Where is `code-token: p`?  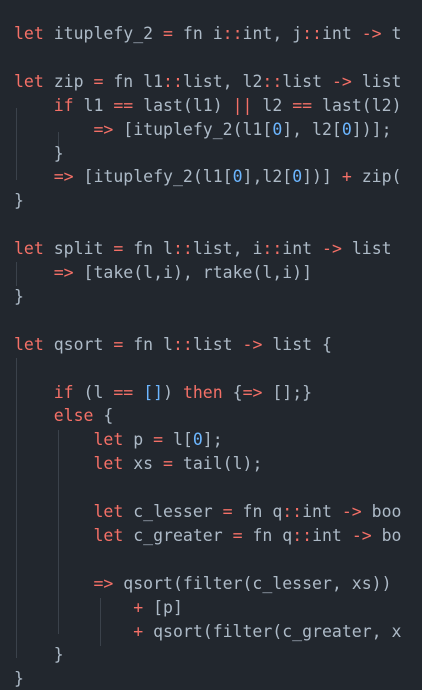
code-token: p is located at coordinates (138, 440).